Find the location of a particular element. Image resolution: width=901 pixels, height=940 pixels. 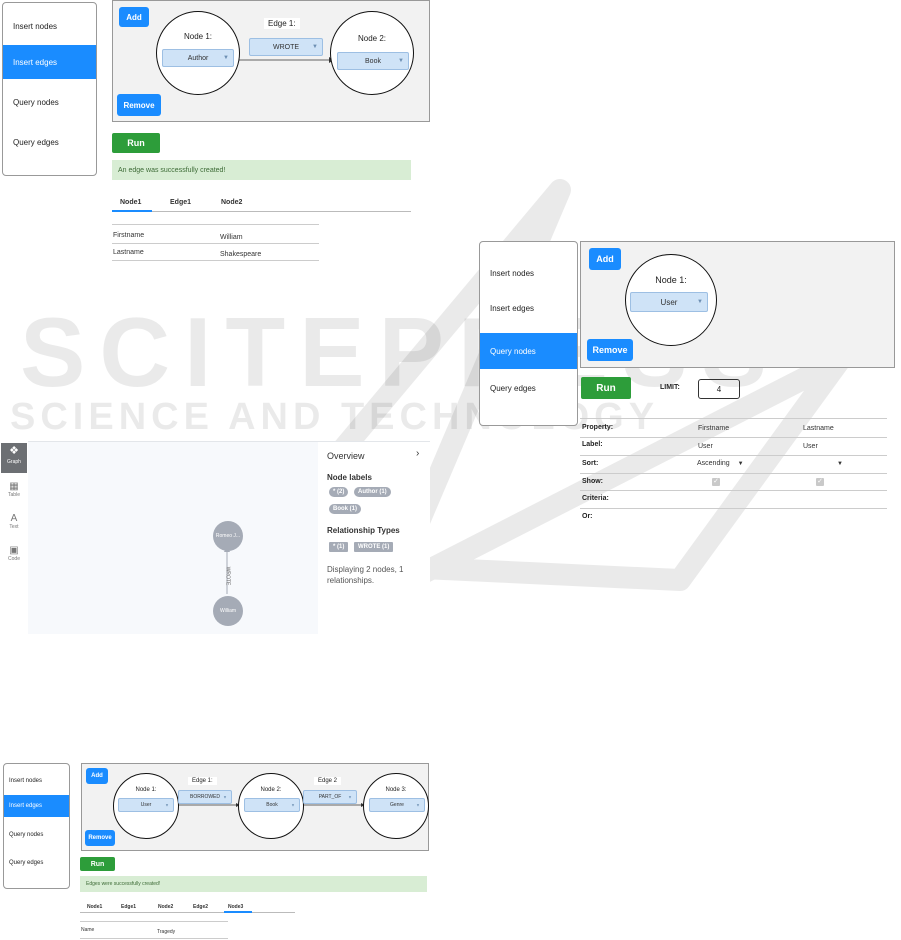

tab-node2: Node2 is located at coordinates (165, 907).